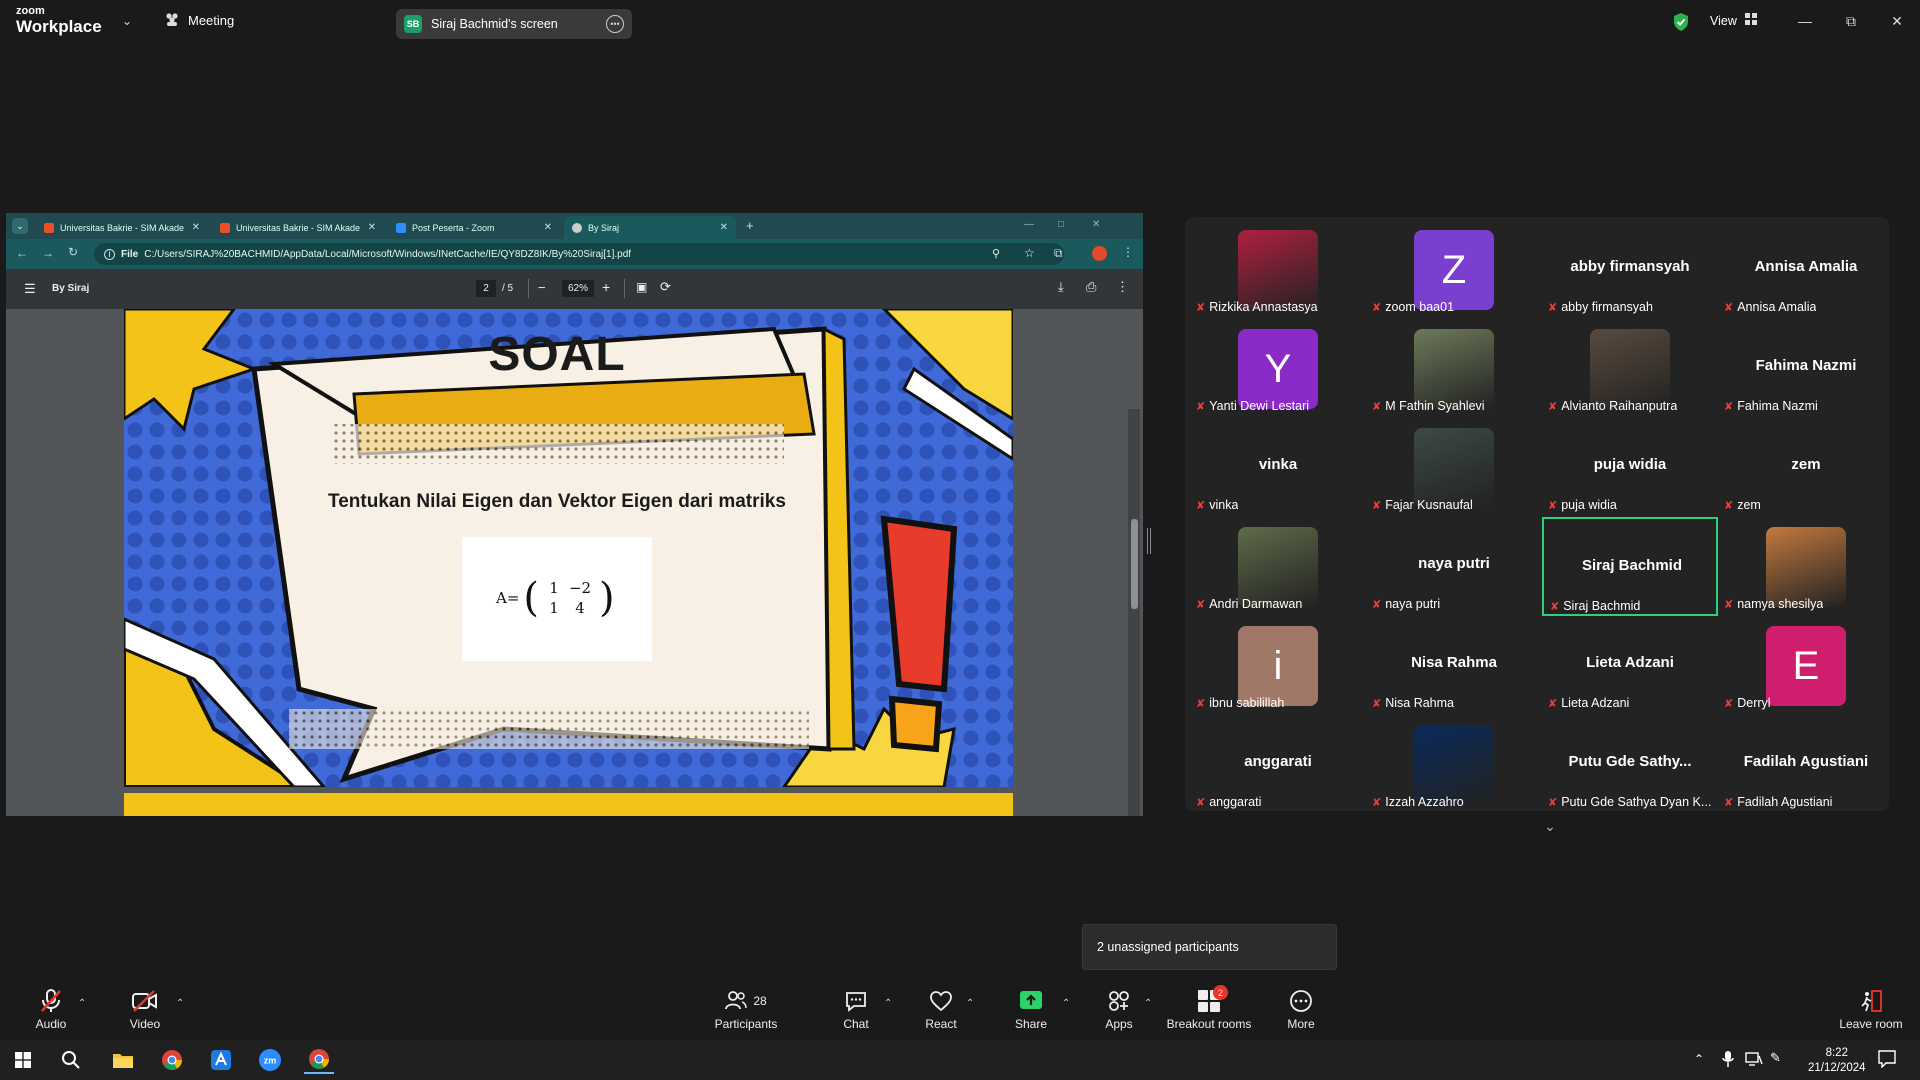 The width and height of the screenshot is (1920, 1080). I want to click on network-icon, so click(1754, 1061).